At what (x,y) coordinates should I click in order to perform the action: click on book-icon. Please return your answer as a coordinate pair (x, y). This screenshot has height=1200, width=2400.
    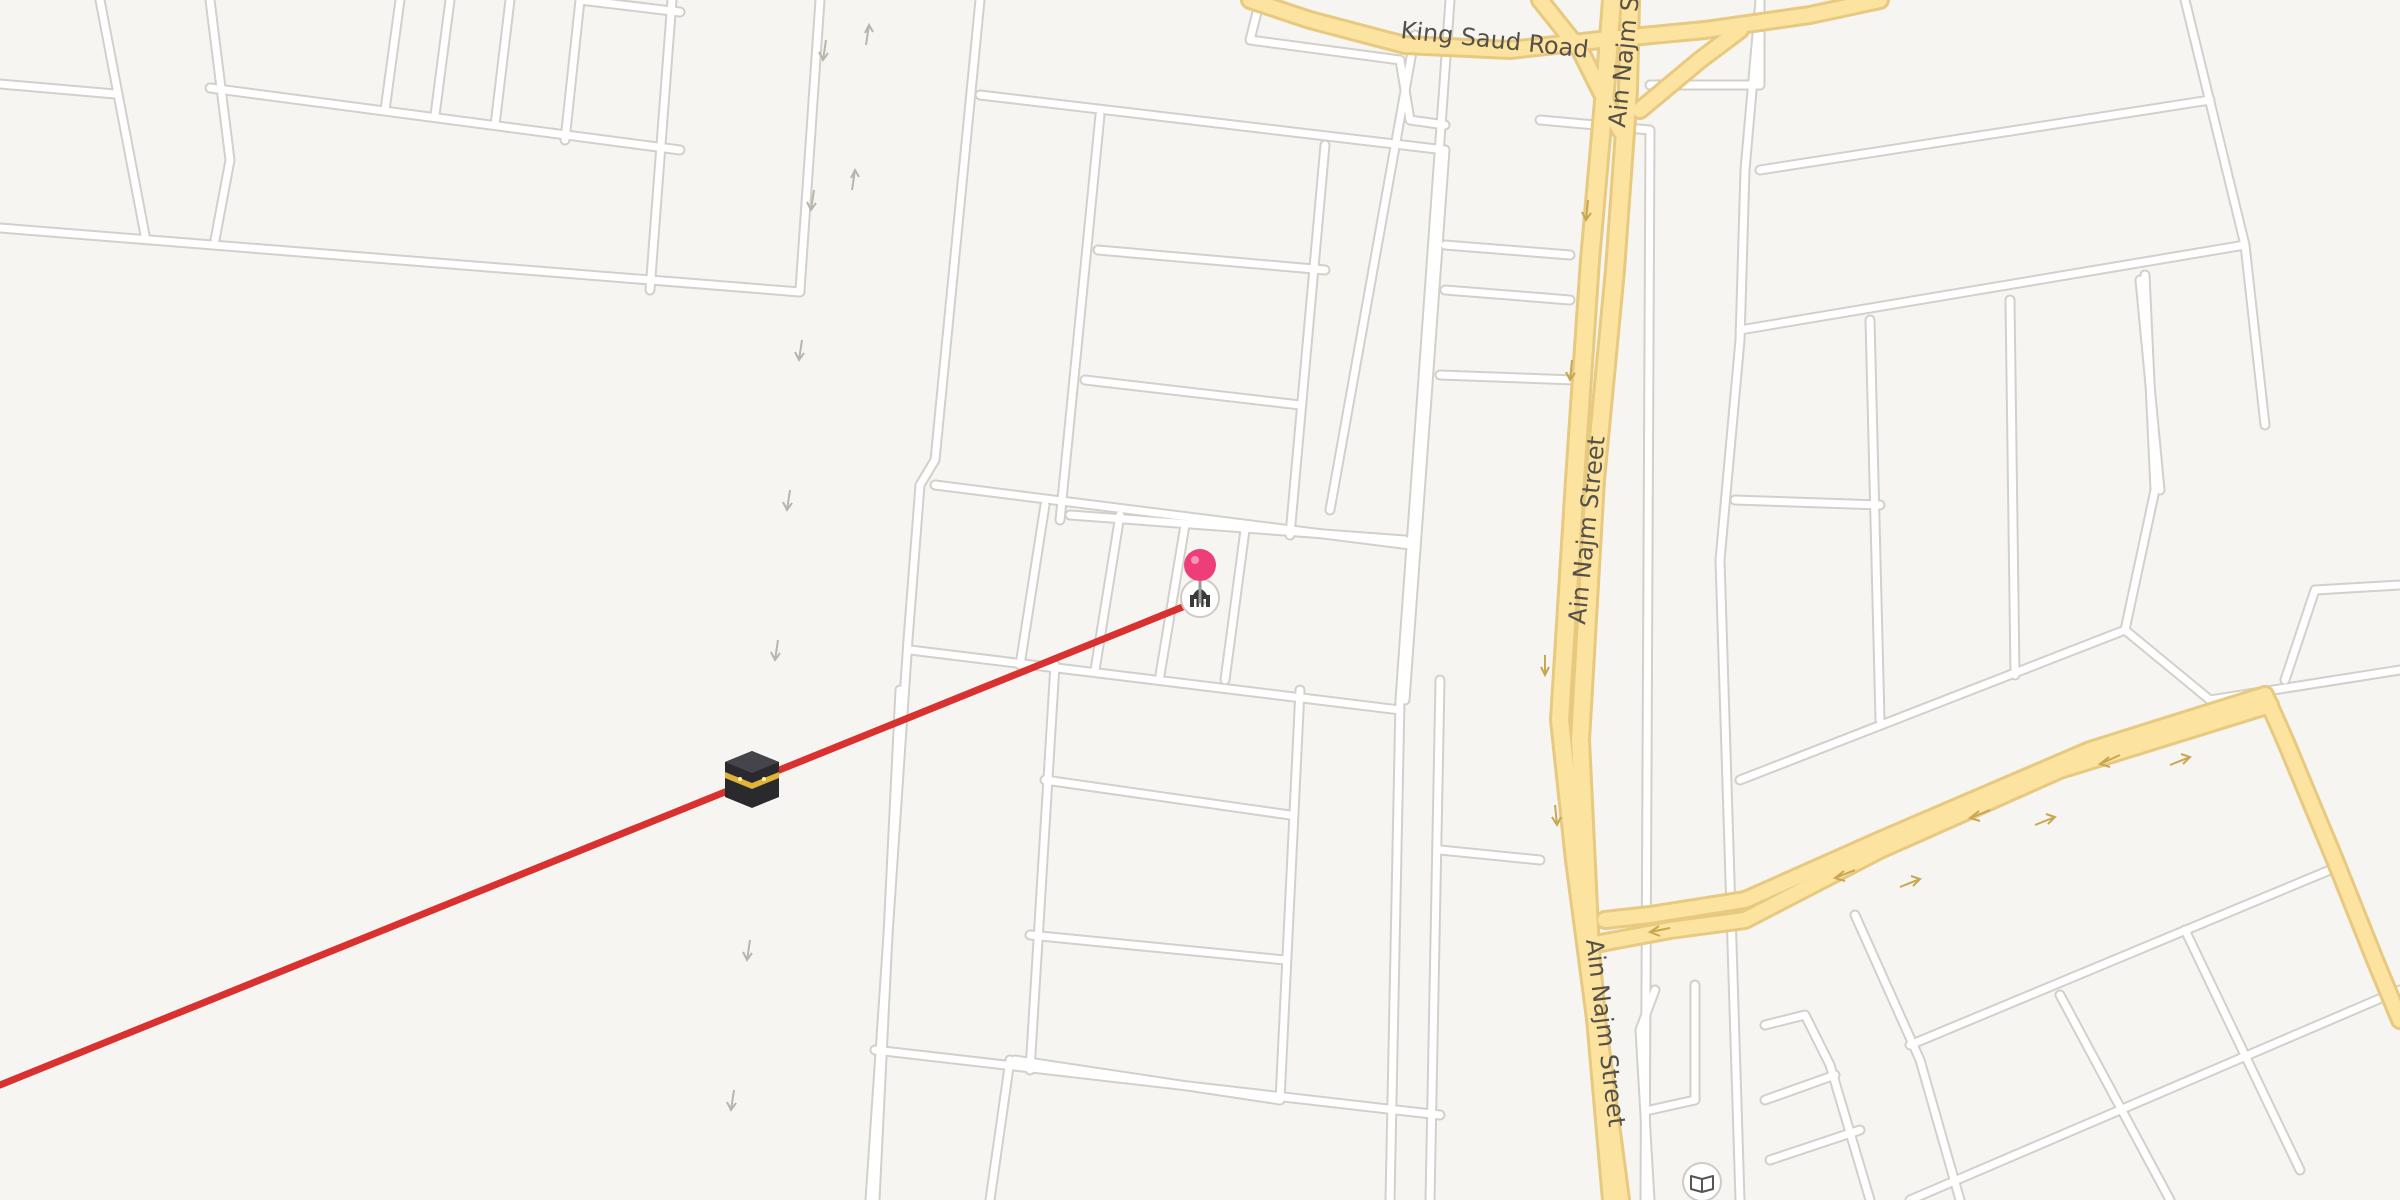
    Looking at the image, I should click on (1702, 1181).